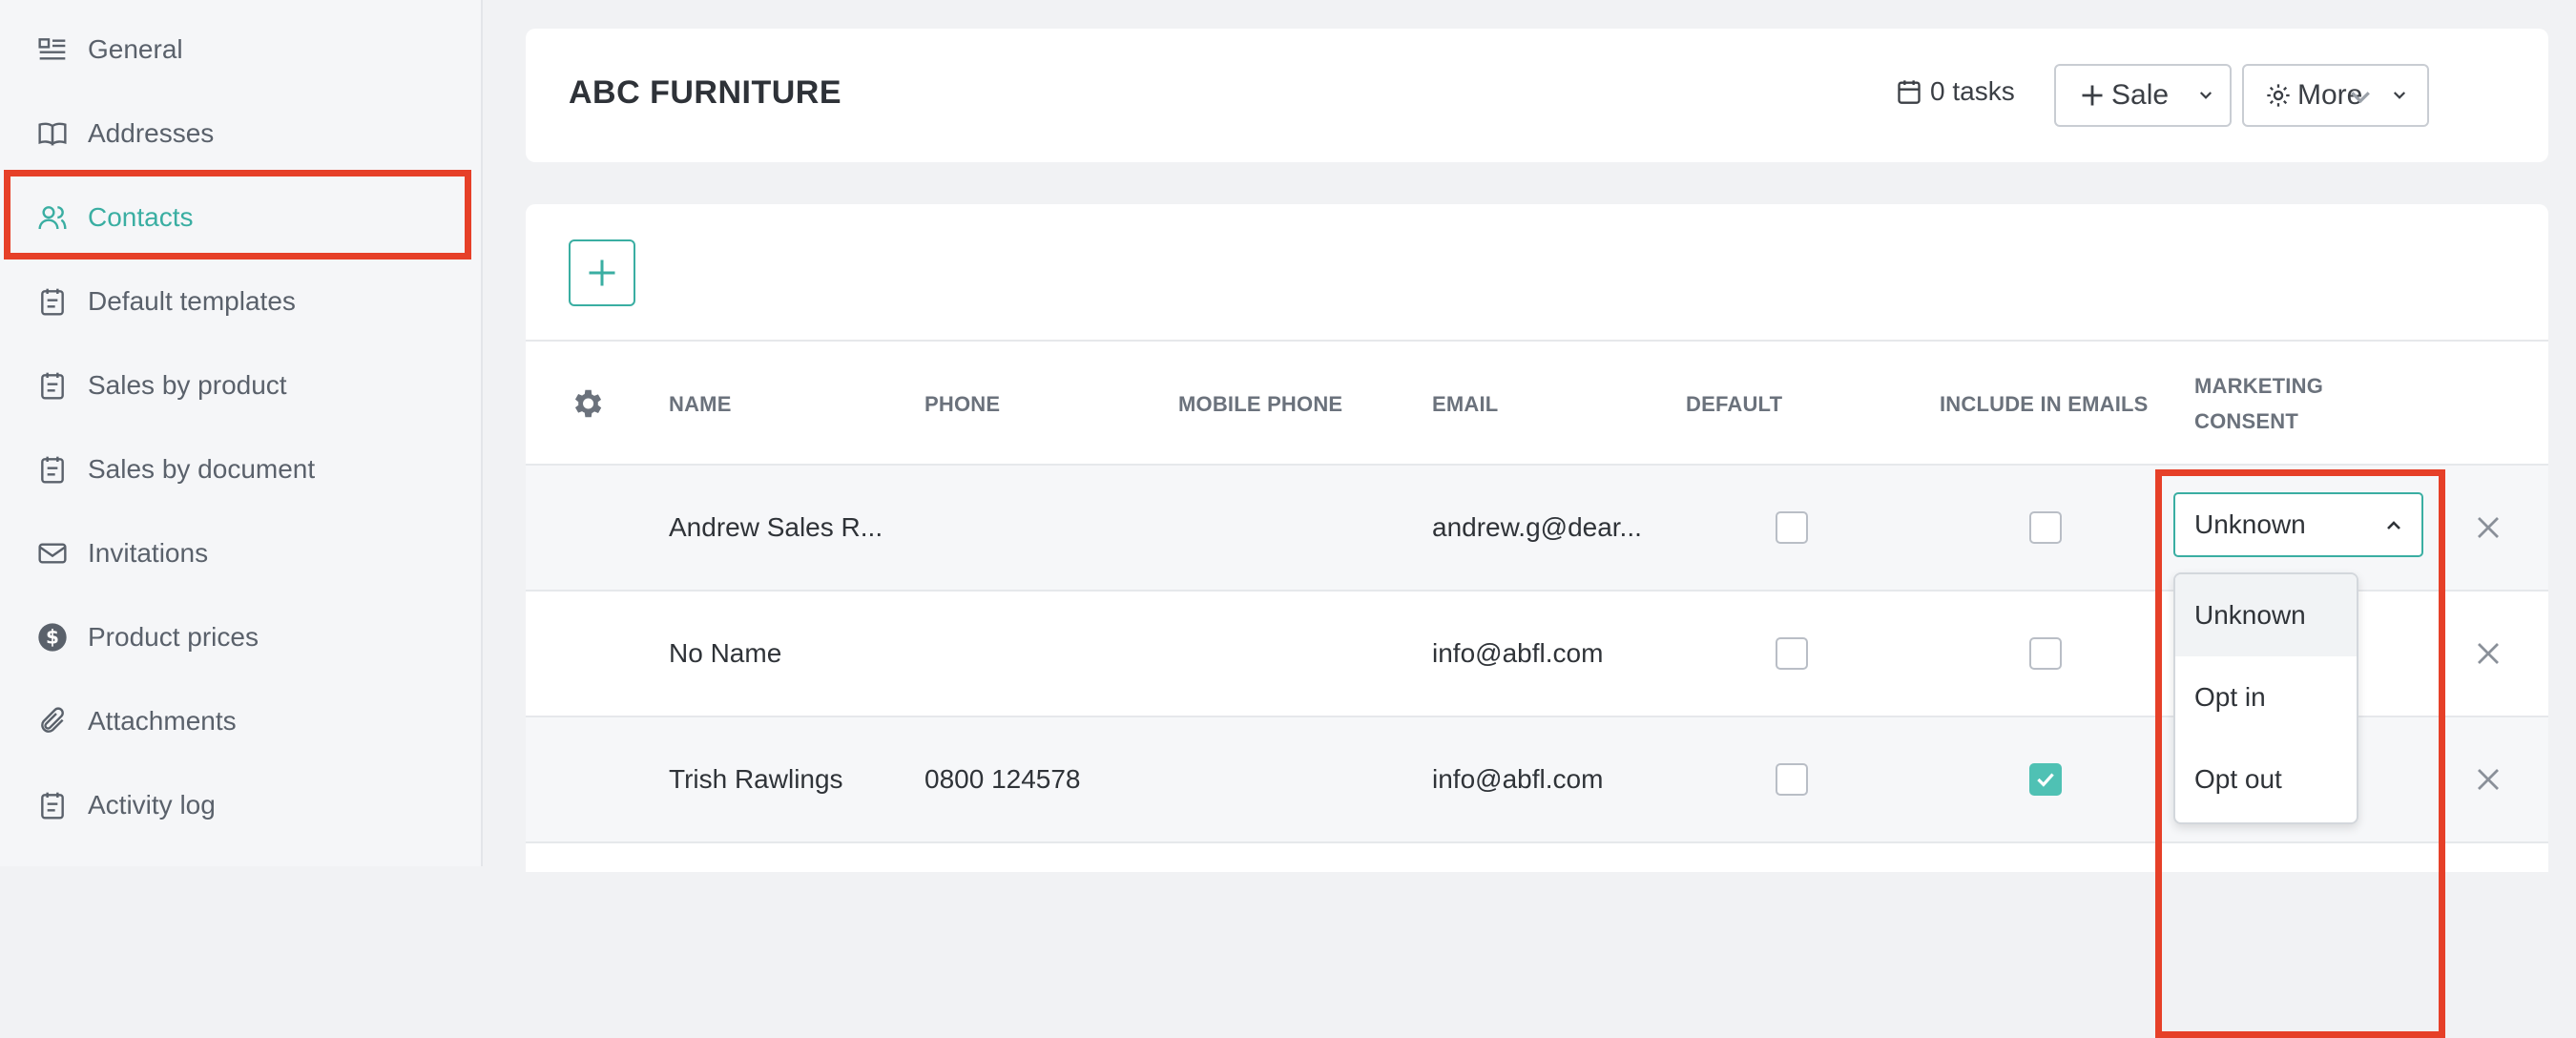 This screenshot has height=1038, width=2576. I want to click on tasks-link: 0 tasks, so click(1955, 92).